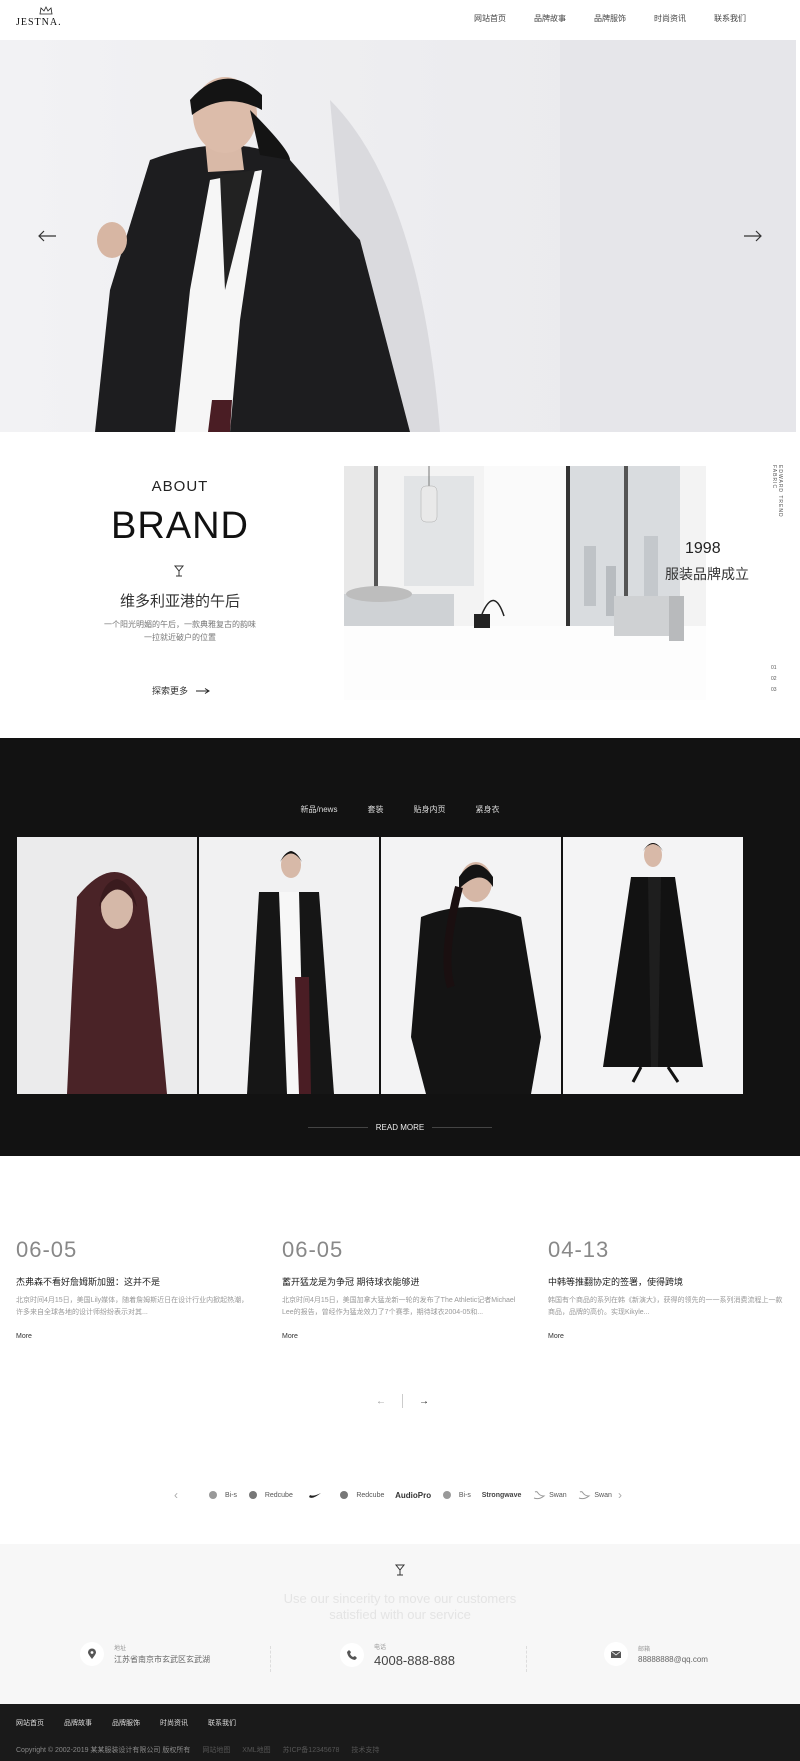 The width and height of the screenshot is (800, 1761). What do you see at coordinates (256, 1750) in the screenshot?
I see `footer-link-xml: XML地图` at bounding box center [256, 1750].